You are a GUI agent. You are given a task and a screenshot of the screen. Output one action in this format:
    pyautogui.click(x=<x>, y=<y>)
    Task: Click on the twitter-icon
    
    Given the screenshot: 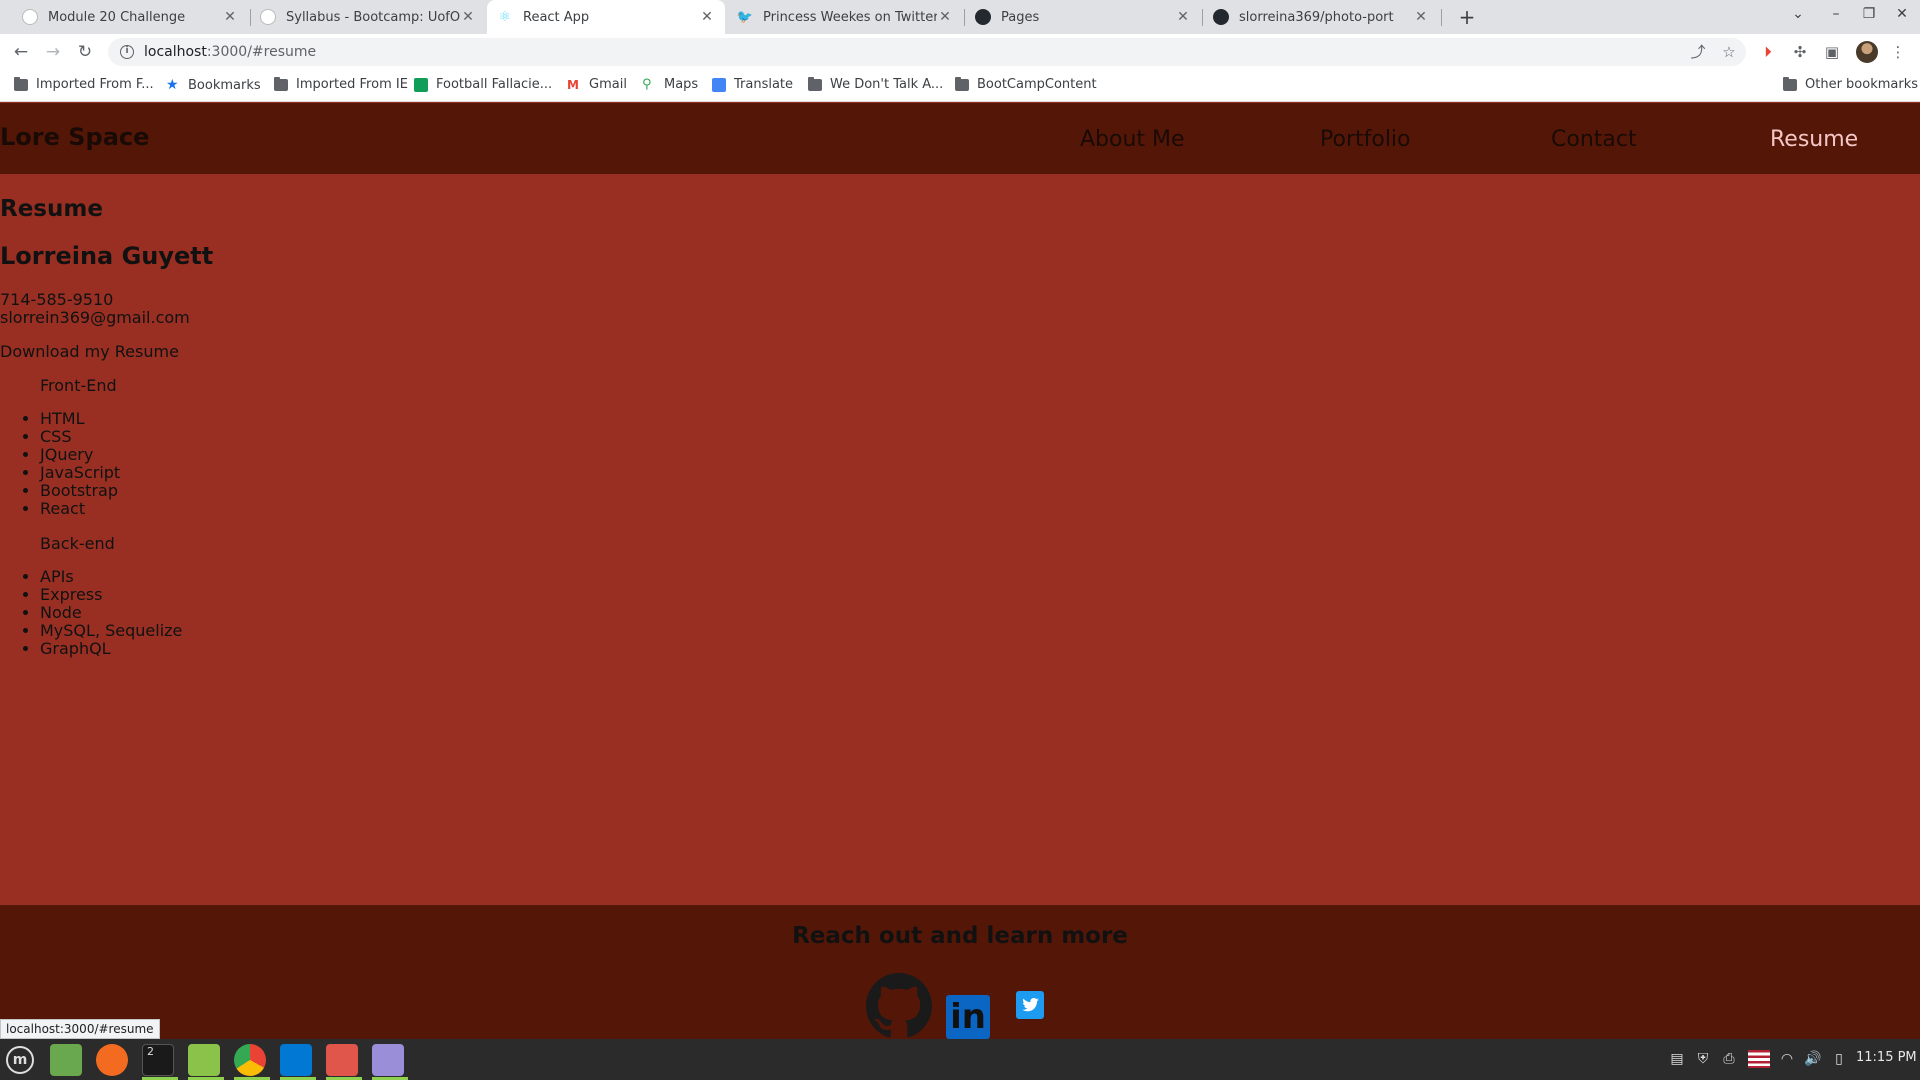 What is the action you would take?
    pyautogui.click(x=1030, y=1005)
    